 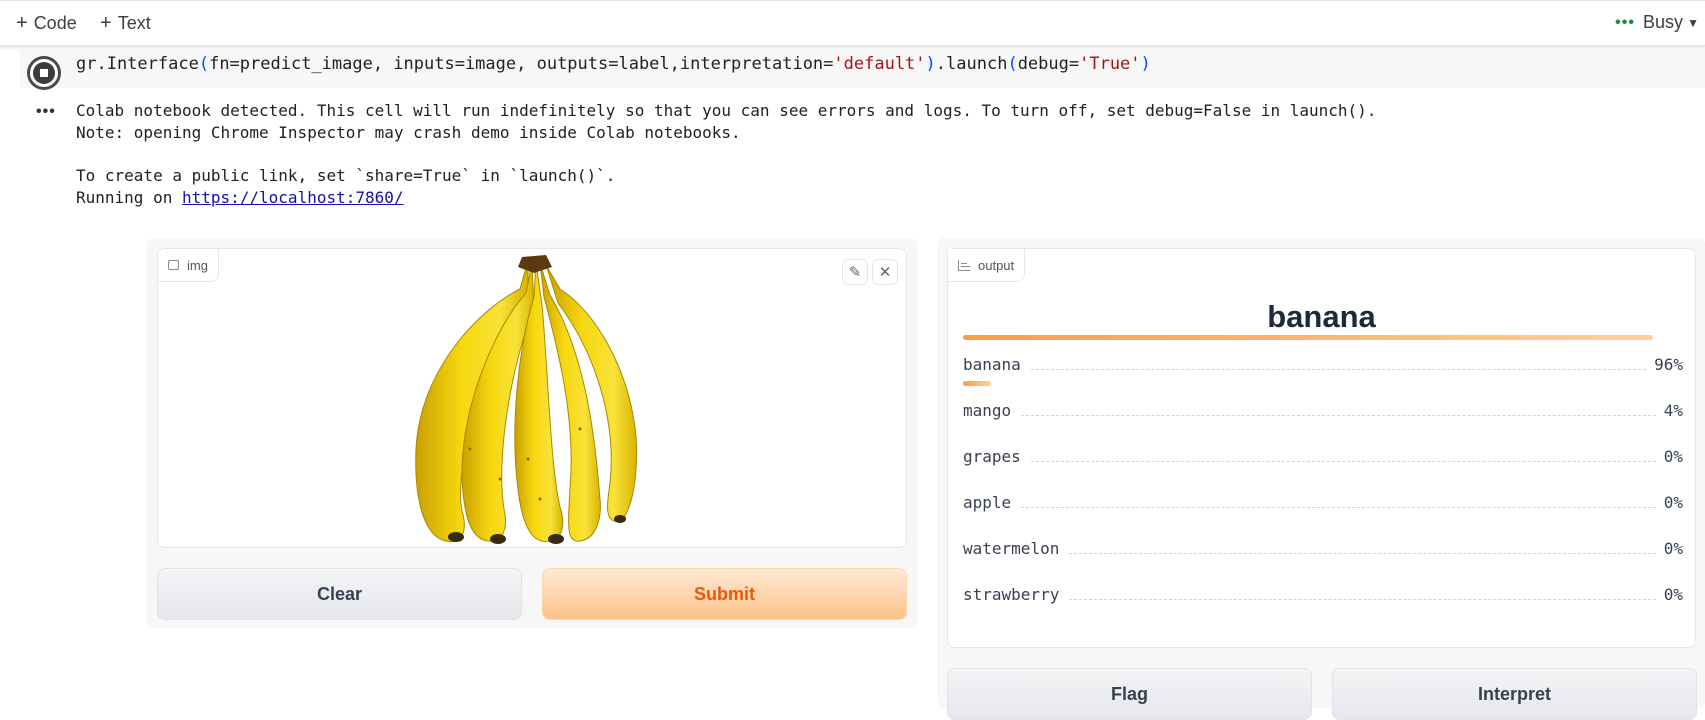 I want to click on output-menu-icon: •••, so click(x=46, y=112).